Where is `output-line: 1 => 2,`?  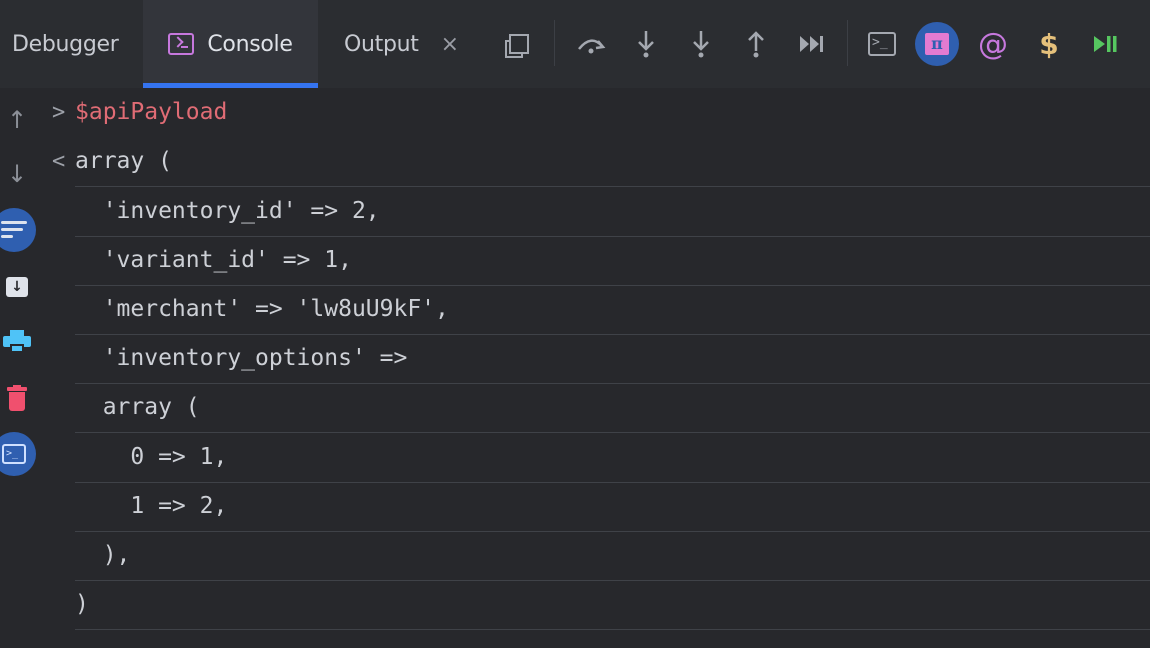 output-line: 1 => 2, is located at coordinates (612, 507).